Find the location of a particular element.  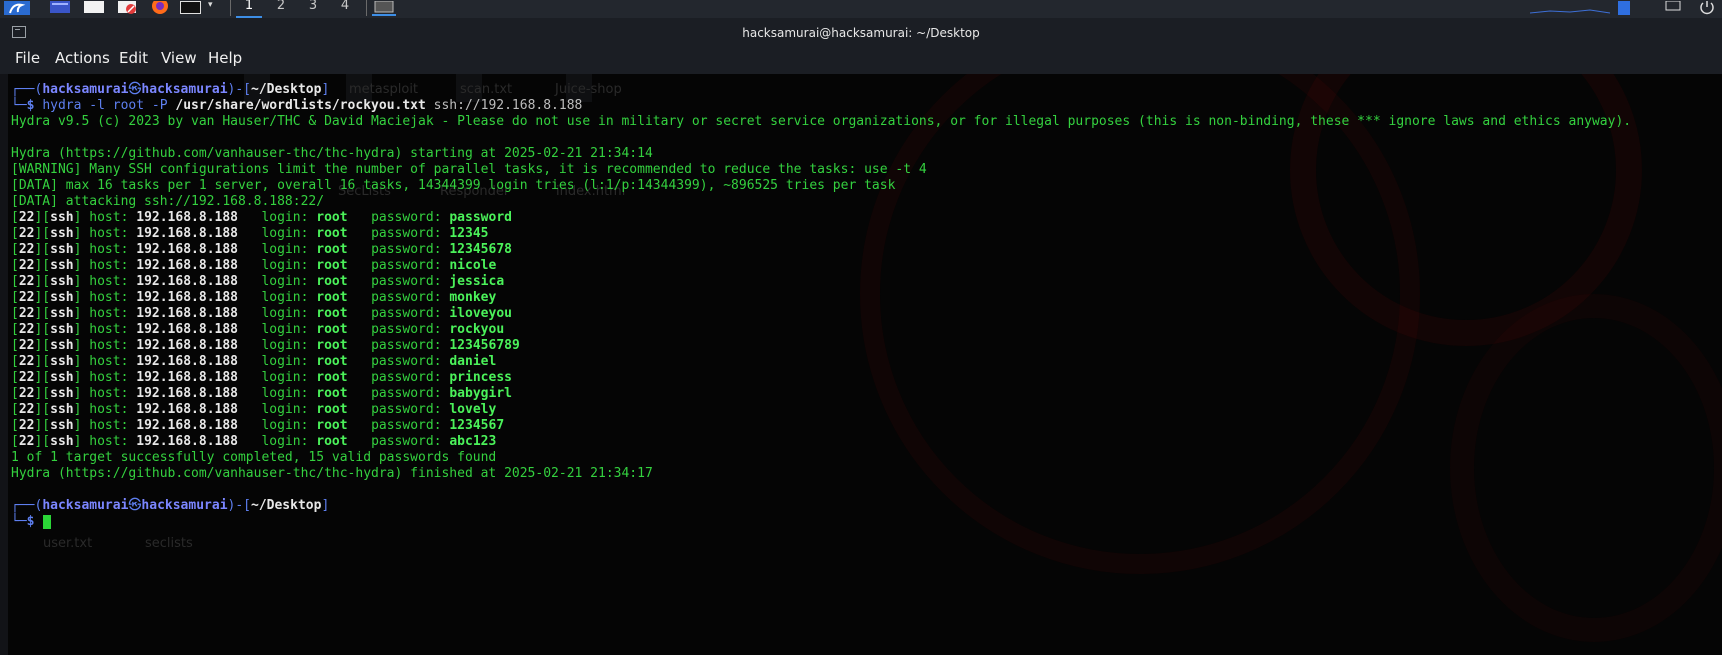

firefox-icon is located at coordinates (160, 7).